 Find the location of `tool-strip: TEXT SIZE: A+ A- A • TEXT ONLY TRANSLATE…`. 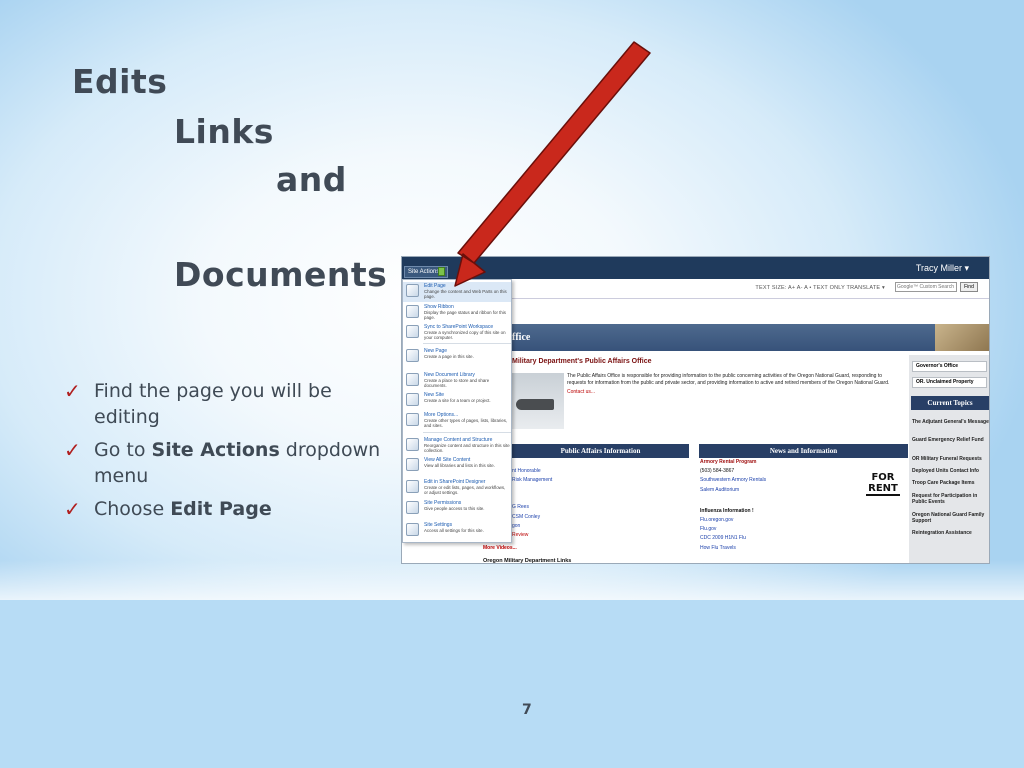

tool-strip: TEXT SIZE: A+ A- A • TEXT ONLY TRANSLATE… is located at coordinates (750, 289).